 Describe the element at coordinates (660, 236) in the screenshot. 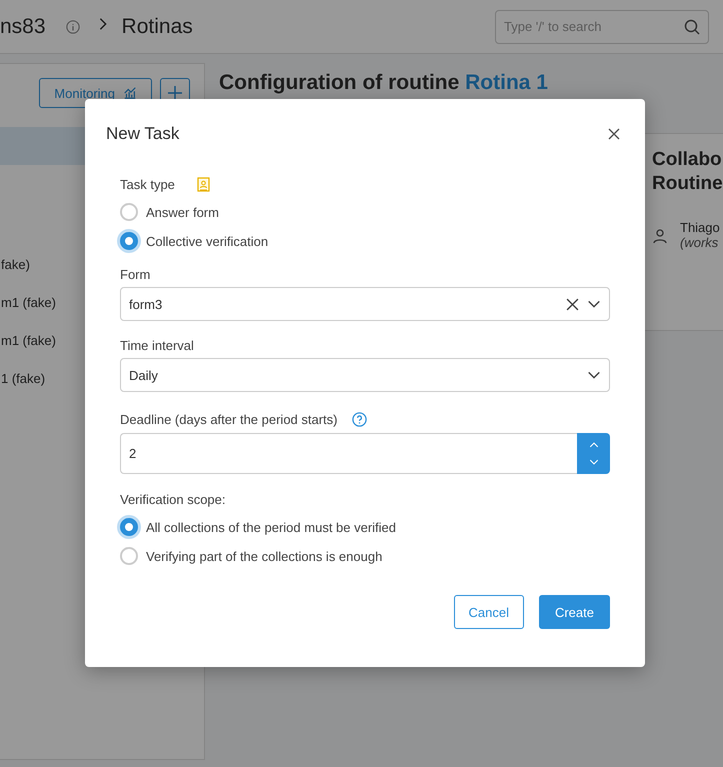

I see `person-icon` at that location.